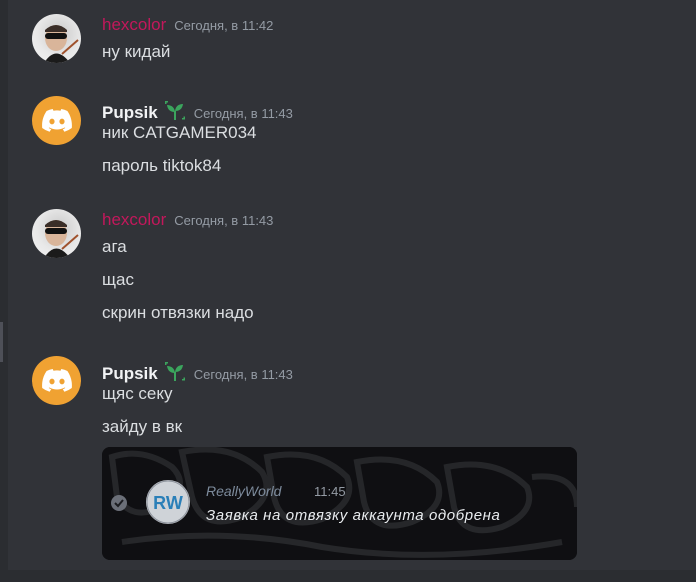 The image size is (696, 582). What do you see at coordinates (330, 491) in the screenshot?
I see `sender-time: 11:45` at bounding box center [330, 491].